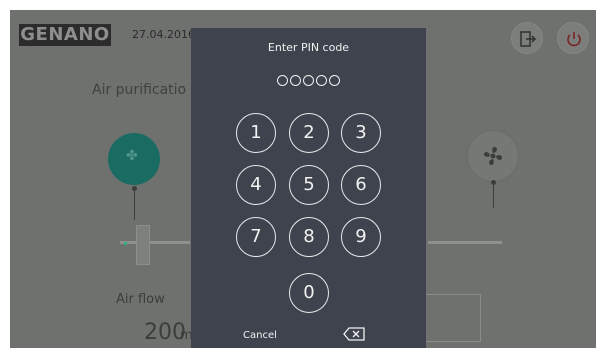 Image resolution: width=606 pixels, height=358 pixels. I want to click on fan-connector-right, so click(493, 195).